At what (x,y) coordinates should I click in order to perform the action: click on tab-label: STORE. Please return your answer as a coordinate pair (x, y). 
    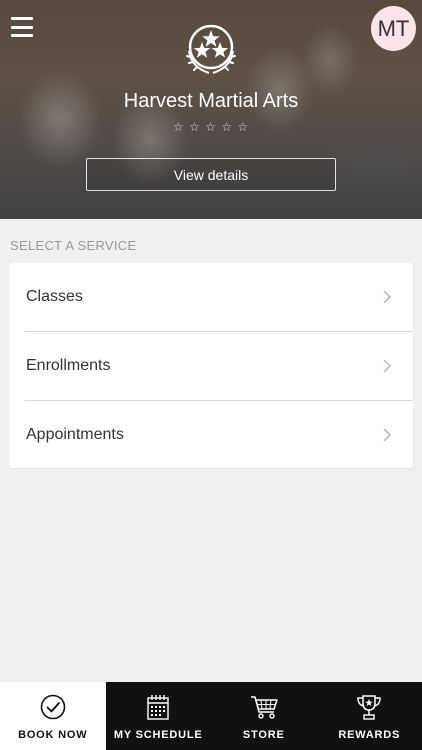
    Looking at the image, I should click on (263, 735).